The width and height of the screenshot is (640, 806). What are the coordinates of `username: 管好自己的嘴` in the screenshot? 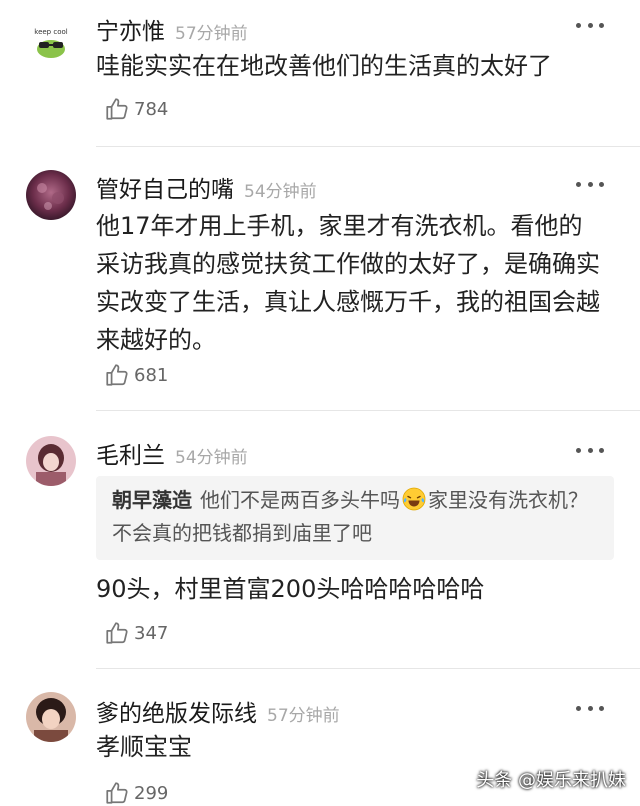 It's located at (165, 187).